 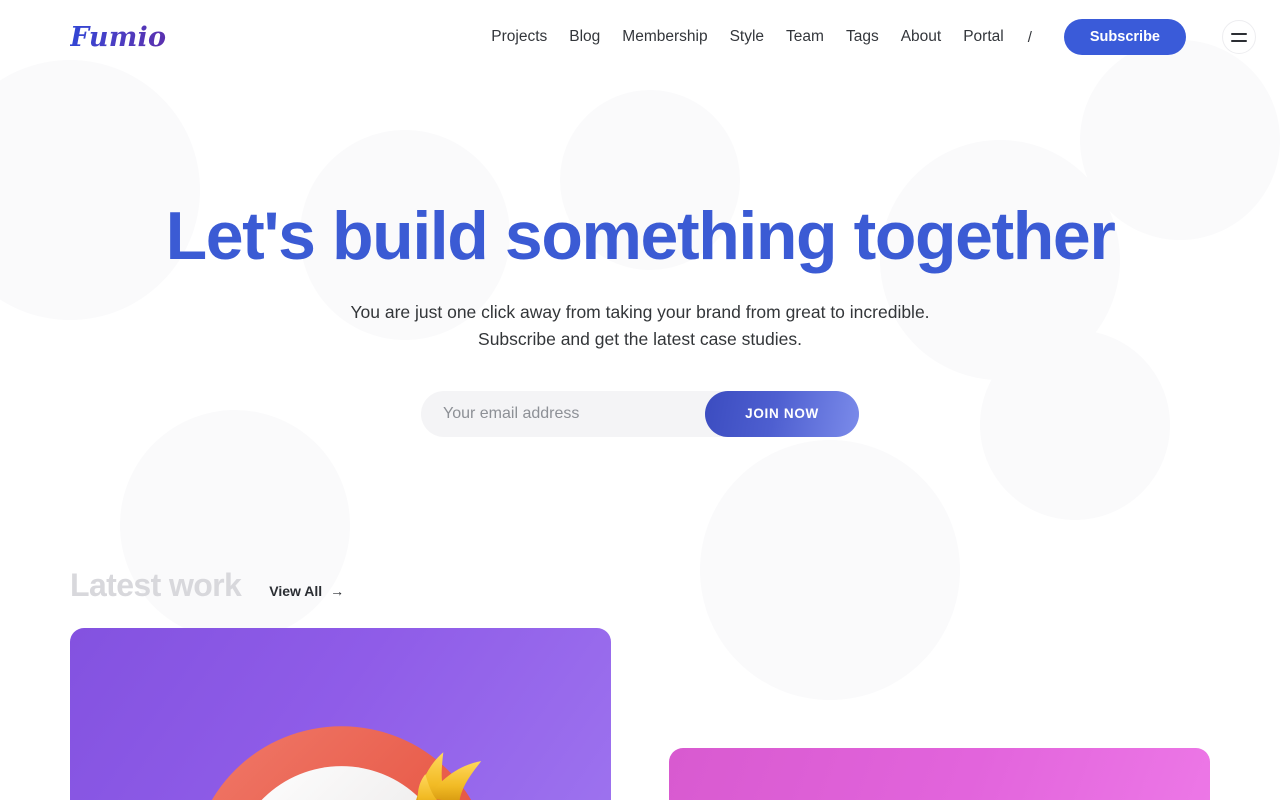 What do you see at coordinates (584, 37) in the screenshot?
I see `nav-item-blog: Blog` at bounding box center [584, 37].